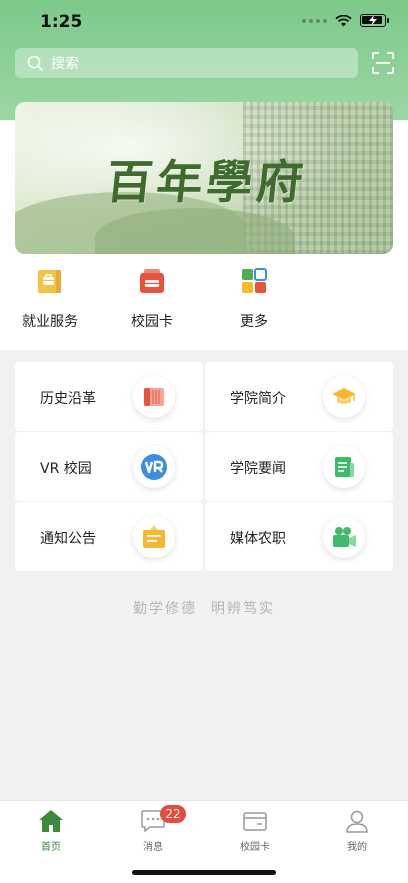 The height and width of the screenshot is (883, 408). I want to click on news-icon, so click(344, 467).